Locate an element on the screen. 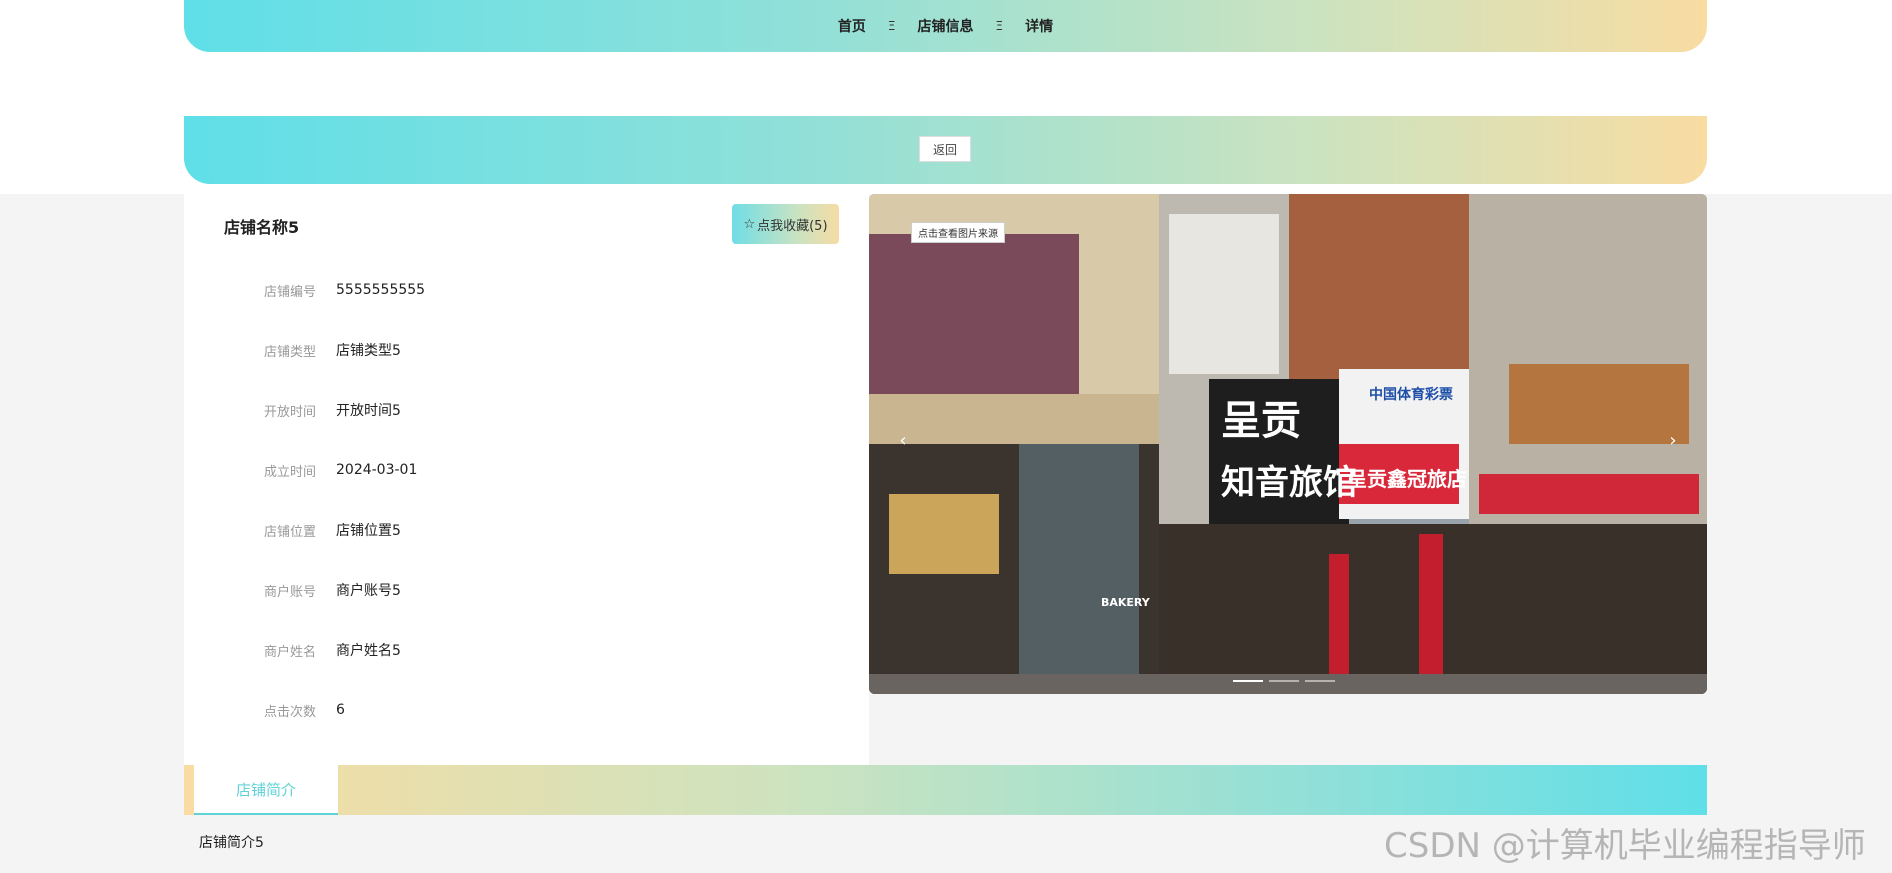 This screenshot has width=1892, height=873. storefront-sign-text: BAKERY is located at coordinates (1126, 602).